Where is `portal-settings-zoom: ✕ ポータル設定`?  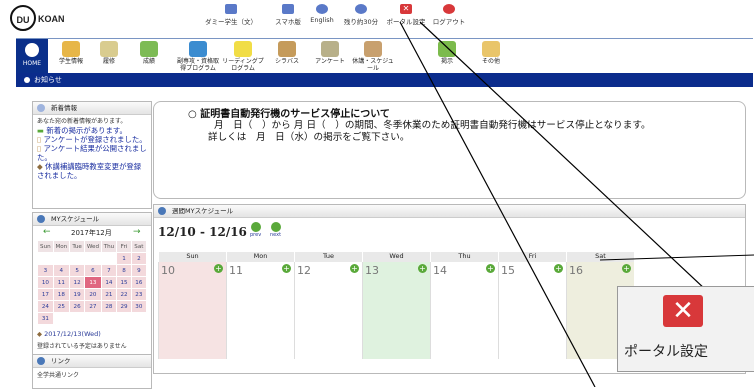 portal-settings-zoom: ✕ ポータル設定 is located at coordinates (685, 329).